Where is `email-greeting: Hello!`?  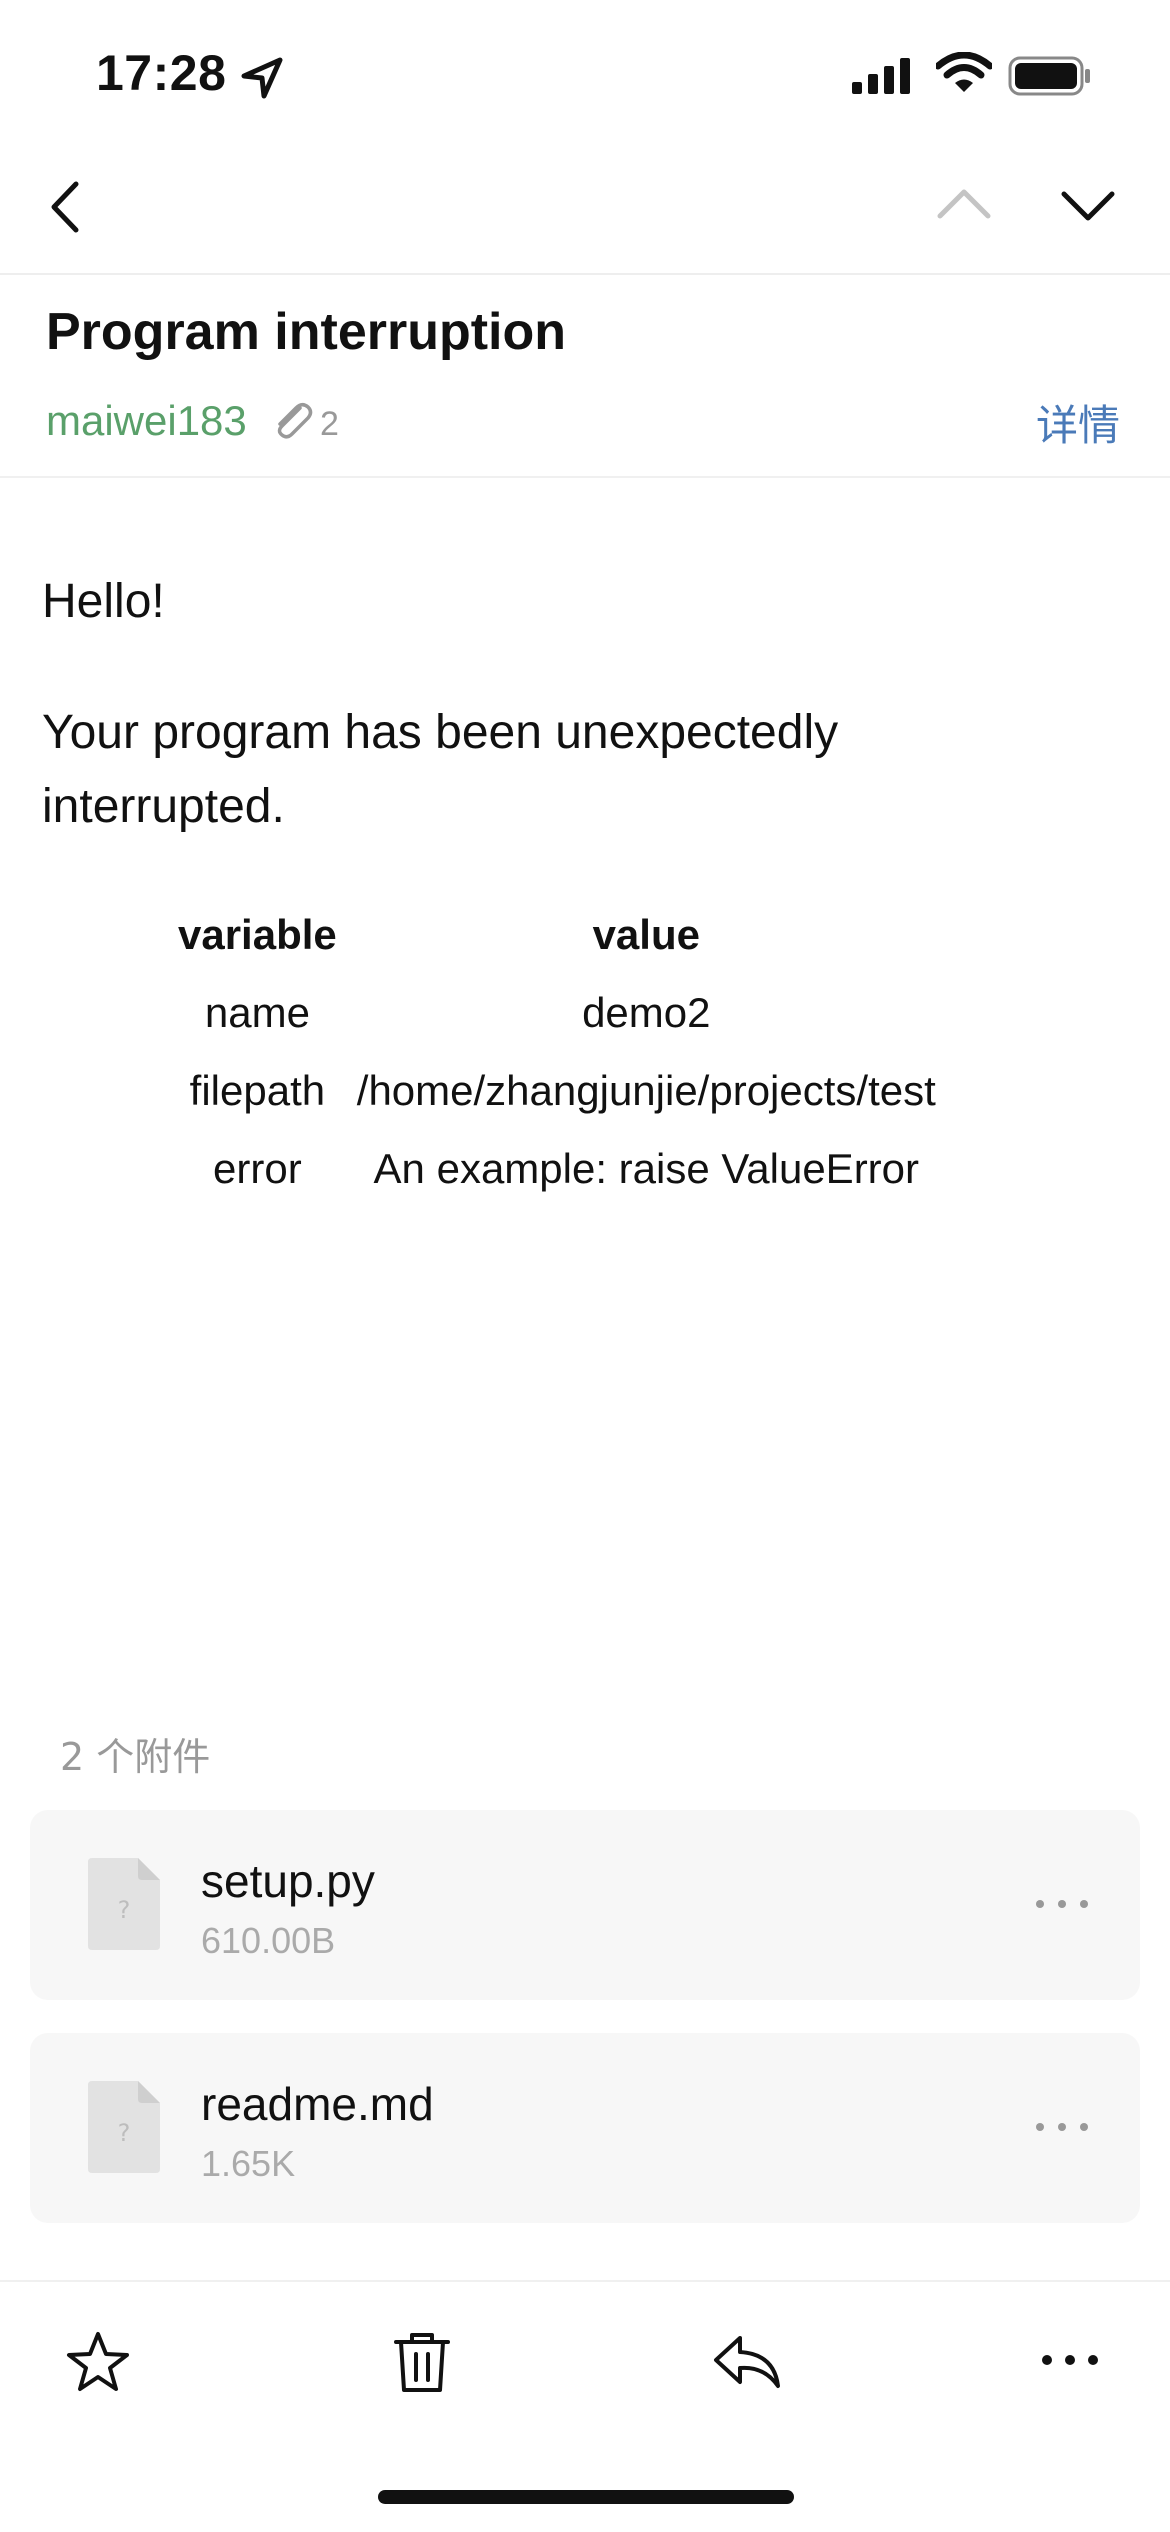
email-greeting: Hello! is located at coordinates (103, 601).